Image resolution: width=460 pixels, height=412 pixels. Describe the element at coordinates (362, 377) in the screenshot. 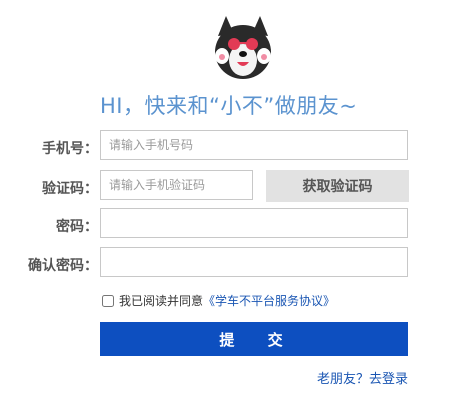

I see `login-link: 老朋友？去登录` at that location.